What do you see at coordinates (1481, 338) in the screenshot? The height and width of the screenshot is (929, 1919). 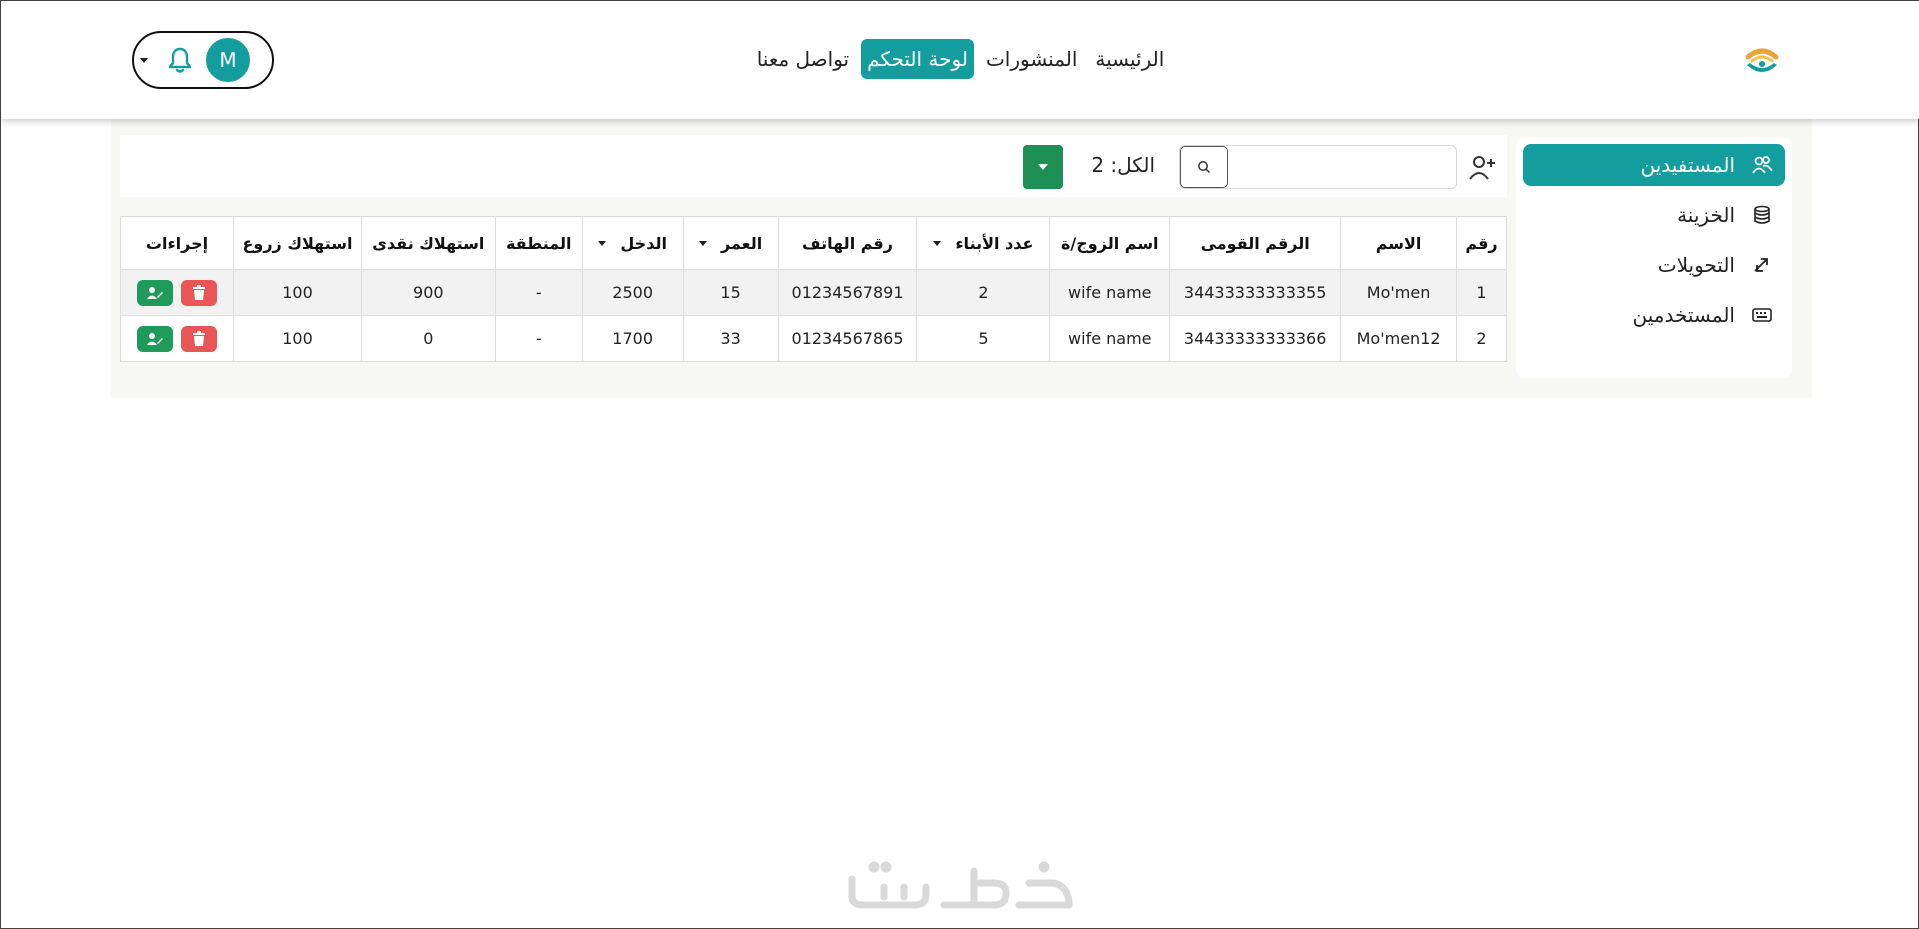 I see `cell-number: 2` at bounding box center [1481, 338].